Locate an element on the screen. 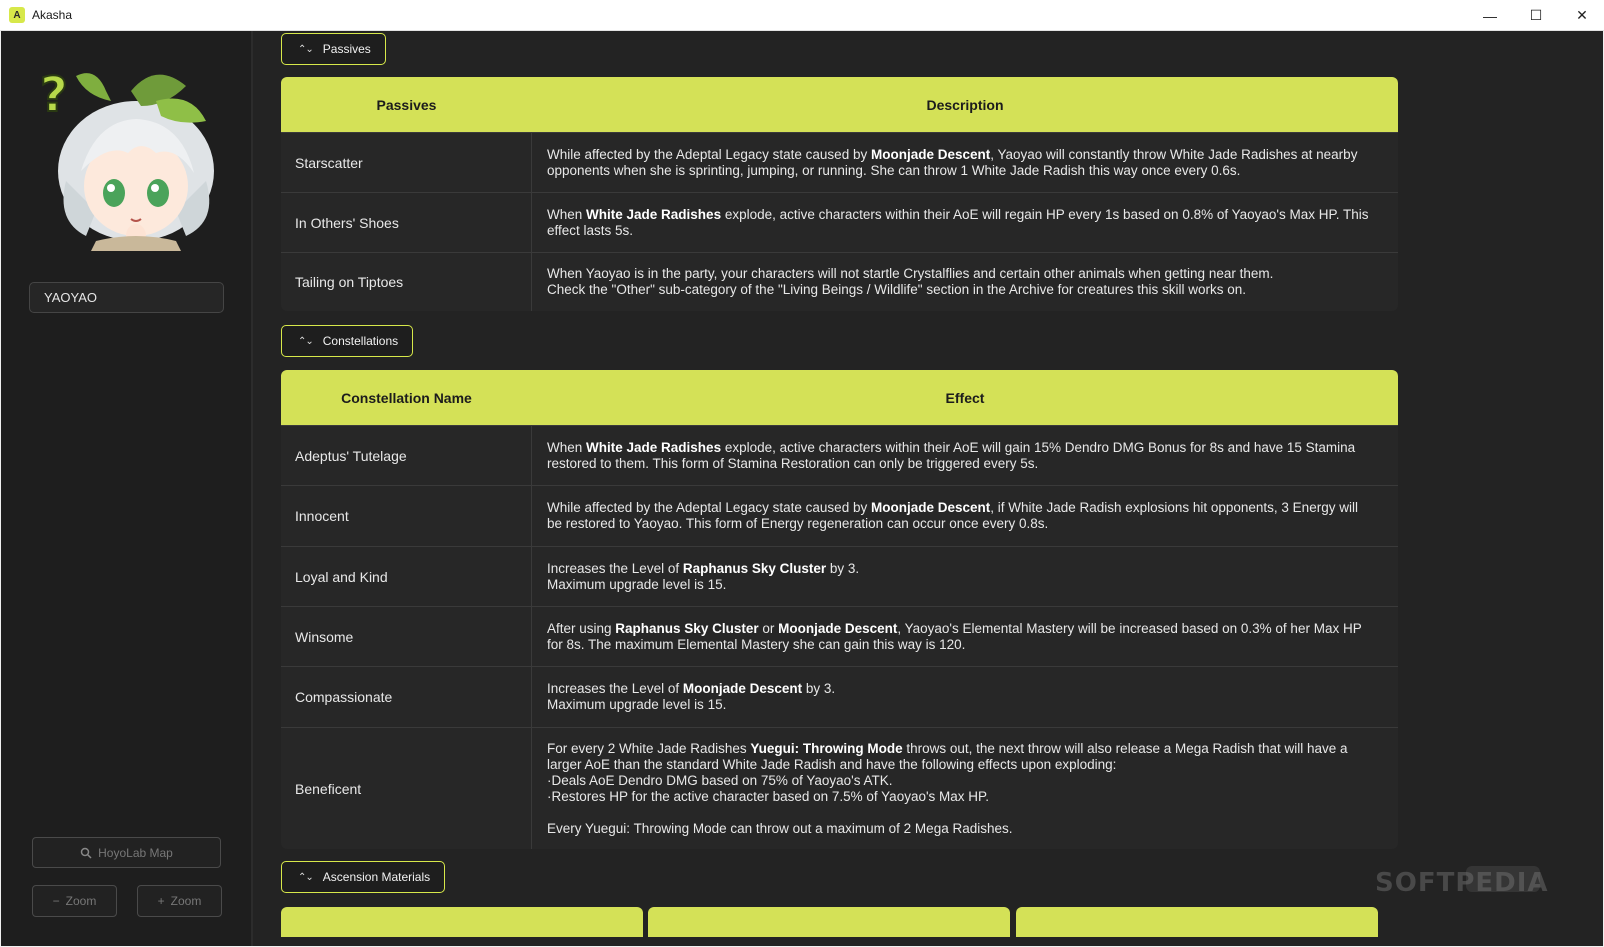 This screenshot has height=947, width=1604. zoom-out-label: Zoom is located at coordinates (81, 901).